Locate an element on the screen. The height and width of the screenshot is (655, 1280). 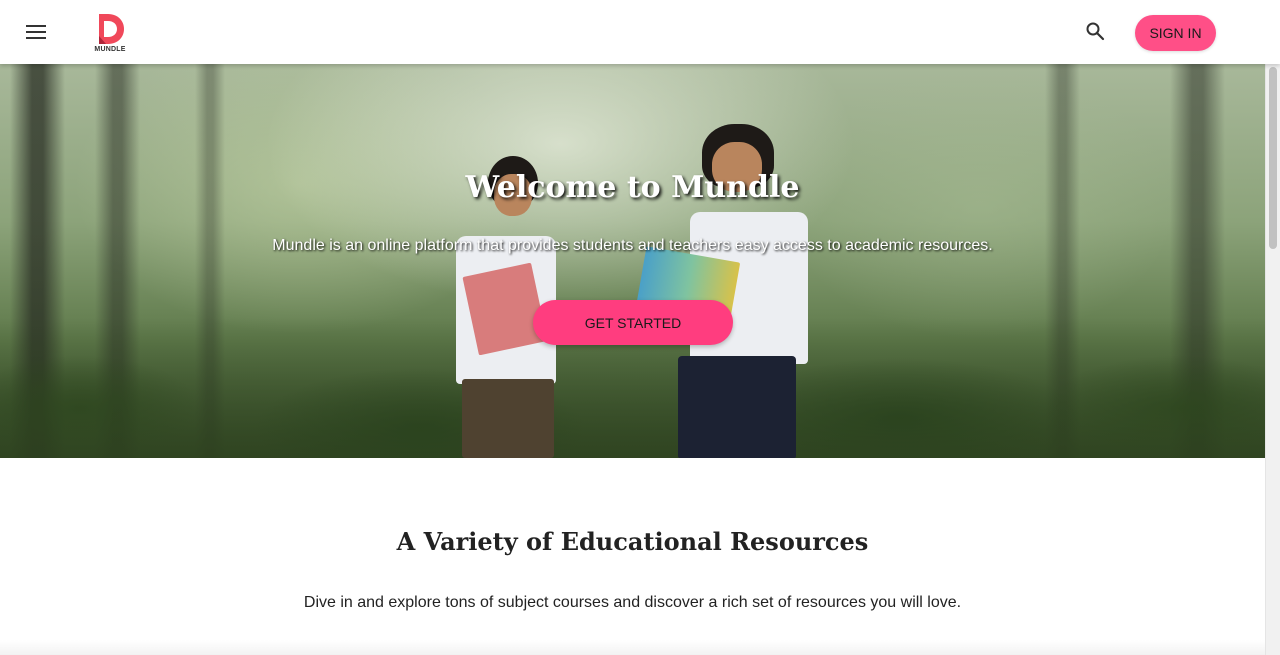
mundle-logo: MUNDLE is located at coordinates (110, 34).